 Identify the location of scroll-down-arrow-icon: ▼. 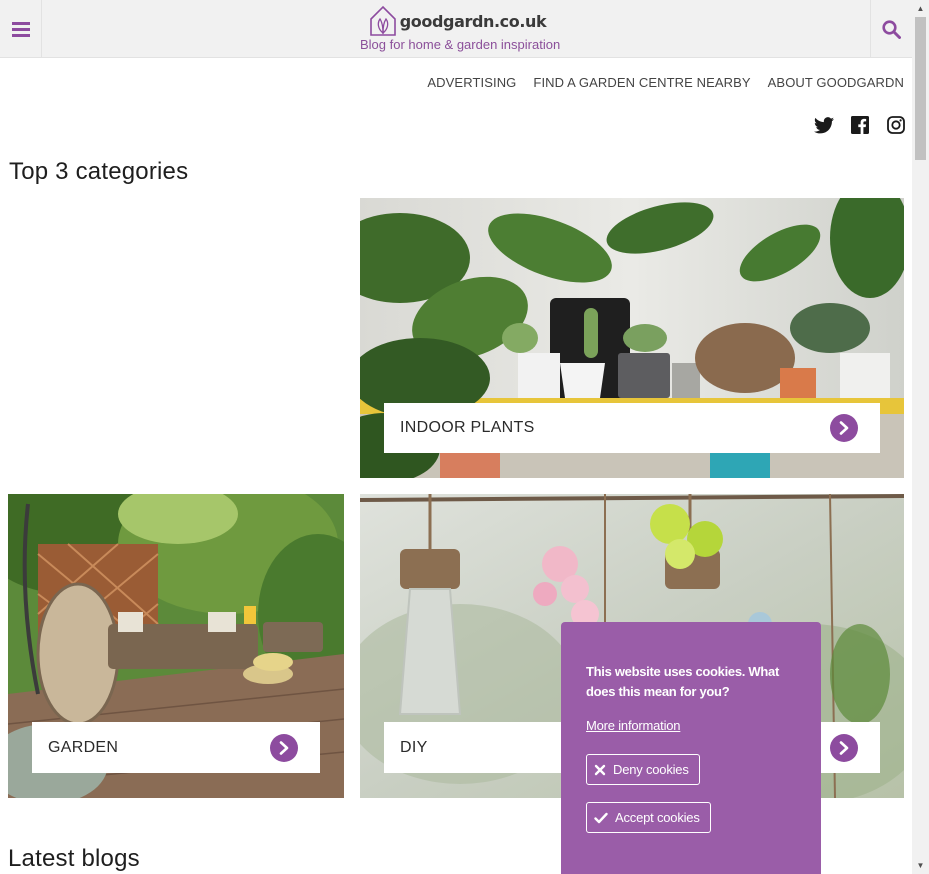
(920, 865).